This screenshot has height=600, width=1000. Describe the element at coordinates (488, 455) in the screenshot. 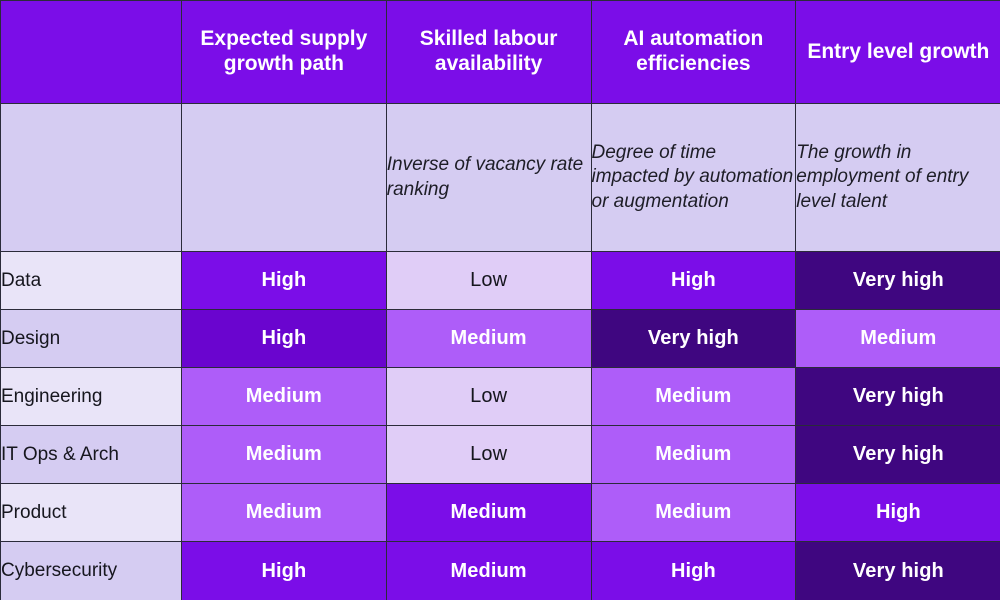

I see `cell-skilled-4: Low` at that location.